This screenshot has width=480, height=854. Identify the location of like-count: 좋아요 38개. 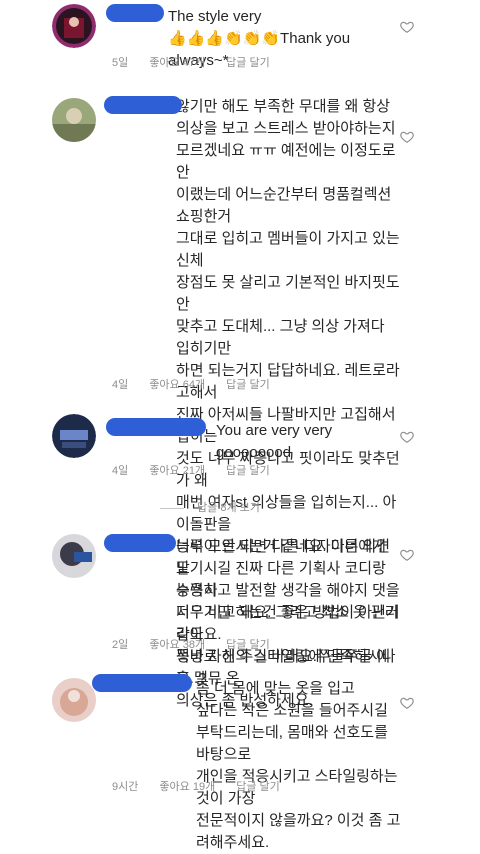
(177, 645).